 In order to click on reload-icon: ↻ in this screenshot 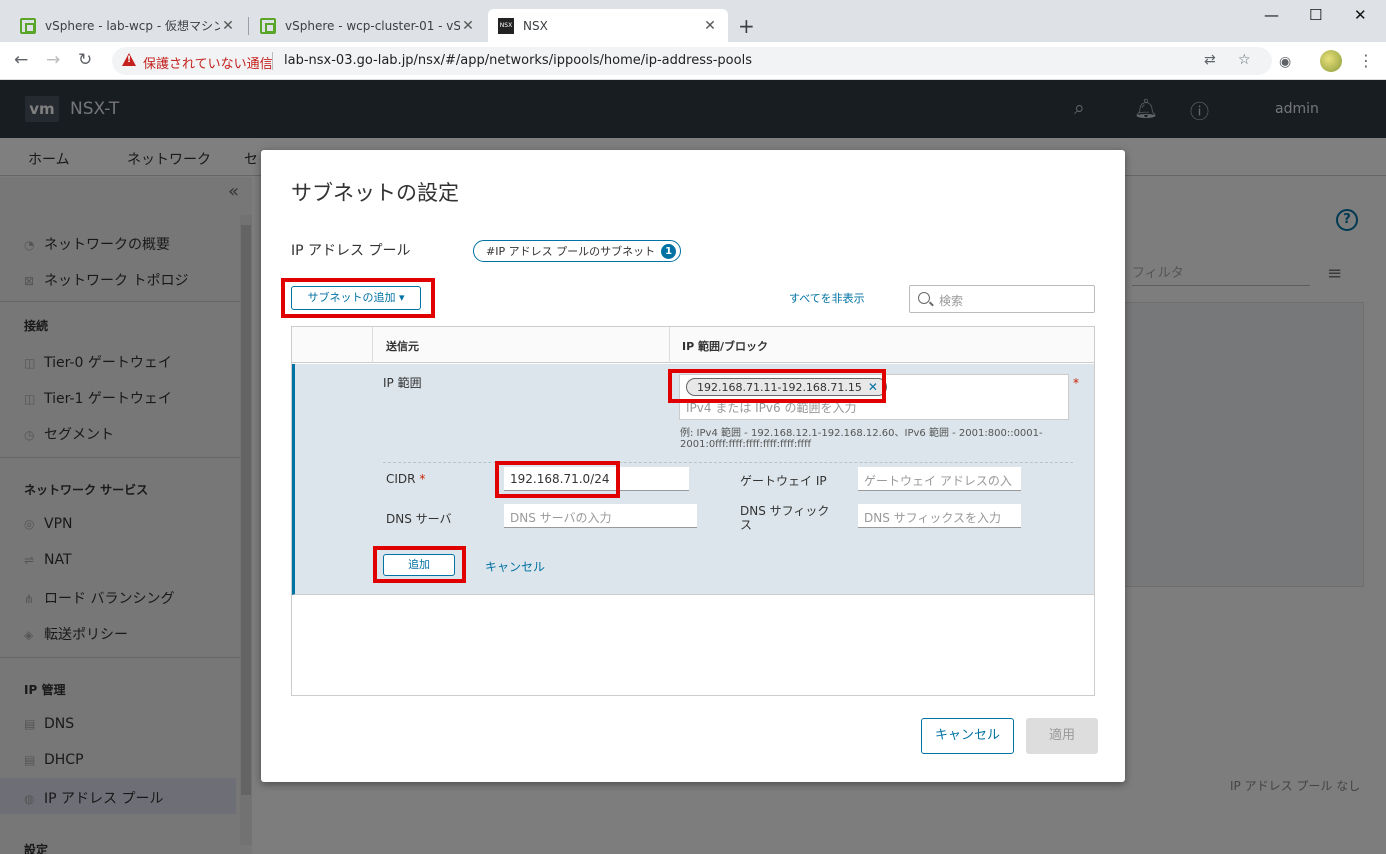, I will do `click(85, 60)`.